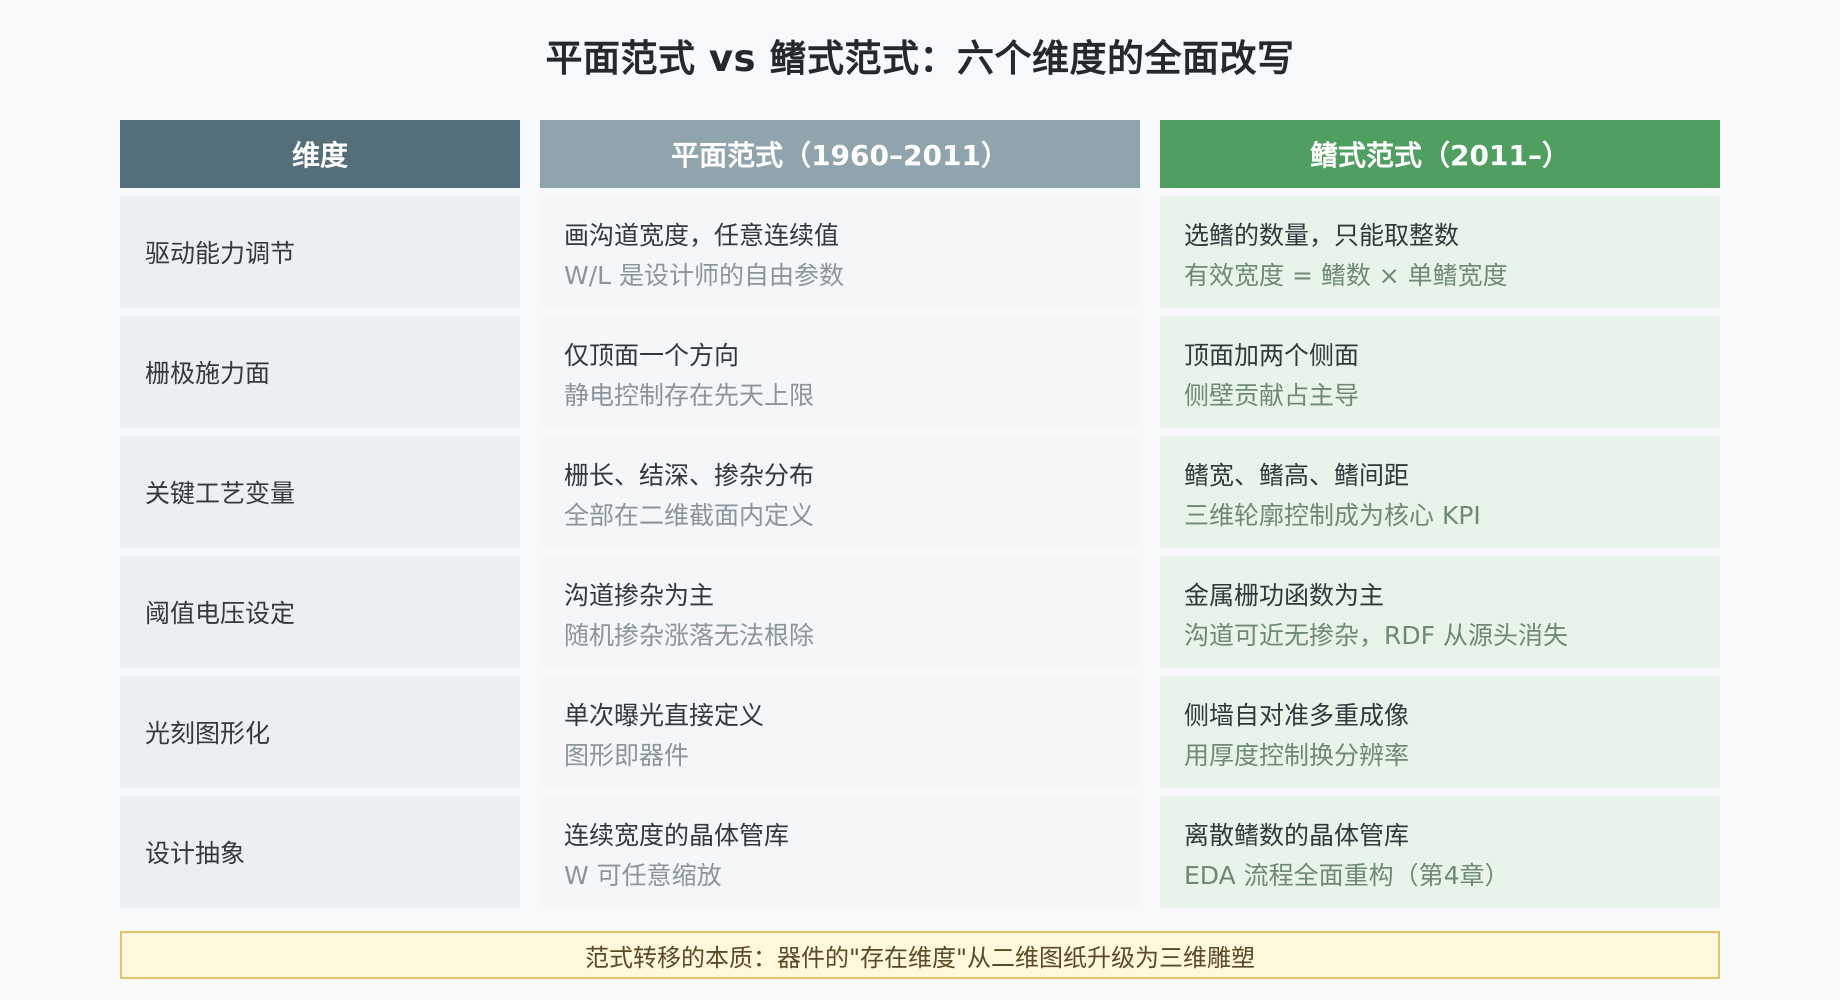  I want to click on finfet-main-text: 鳍宽、鳍高、鳍间距, so click(1297, 475).